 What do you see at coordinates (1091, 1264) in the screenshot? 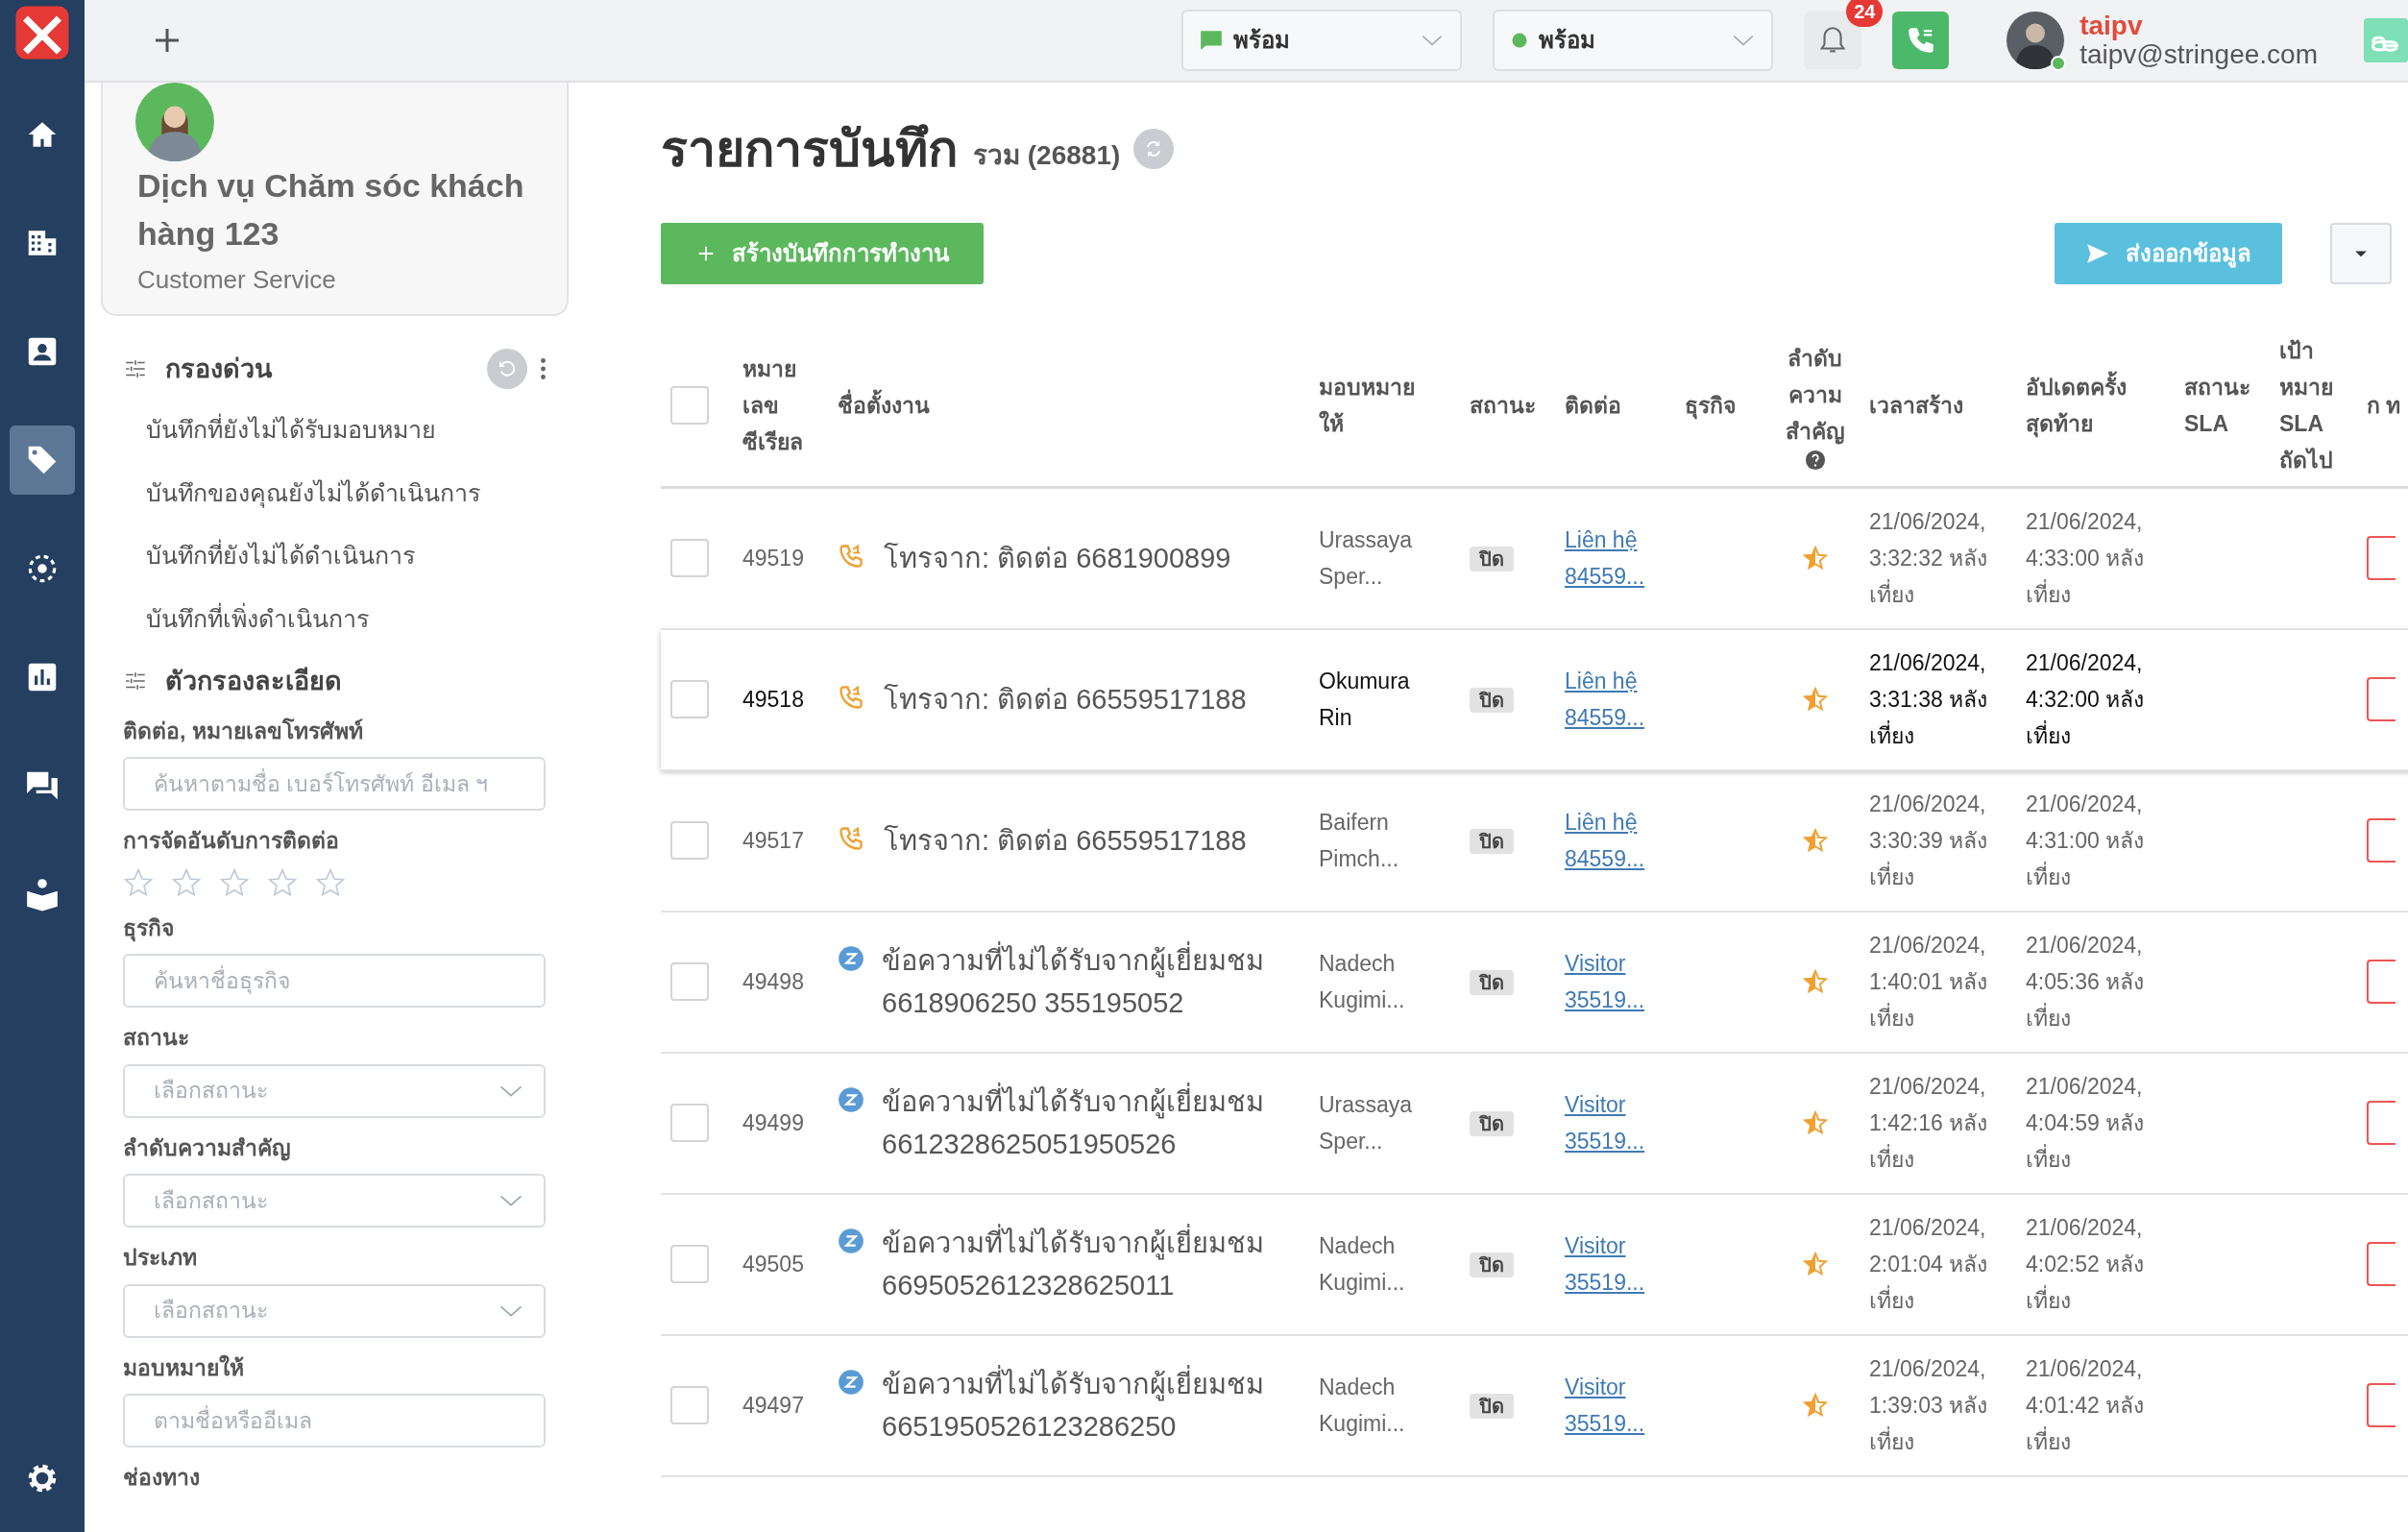
I see `task-title: ข้อความที่ไม่ได้รับจากผู้เยี่ยมชม 6695052612328625011` at bounding box center [1091, 1264].